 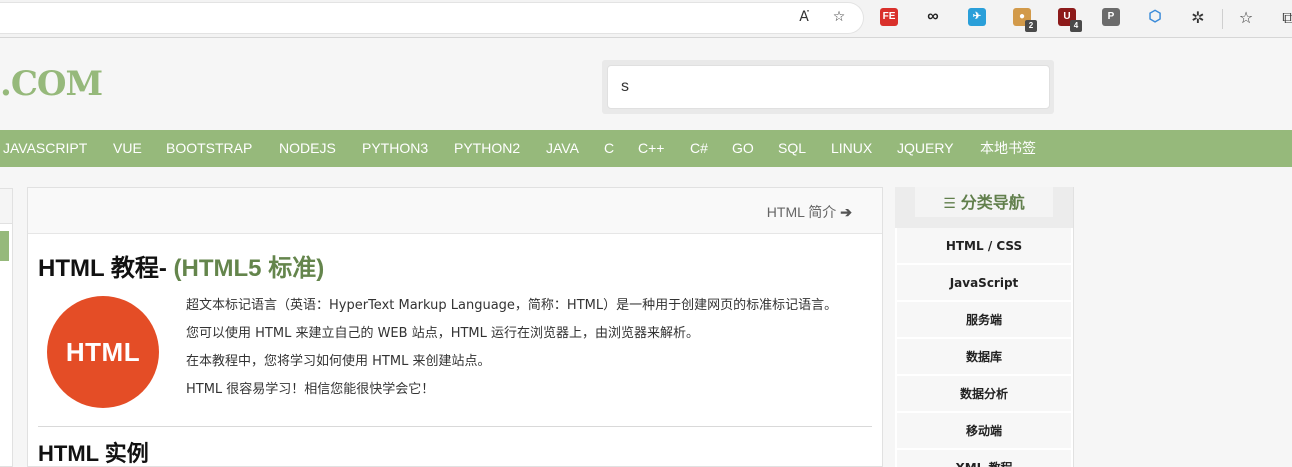 What do you see at coordinates (949, 204) in the screenshot?
I see `list-icon: ☰` at bounding box center [949, 204].